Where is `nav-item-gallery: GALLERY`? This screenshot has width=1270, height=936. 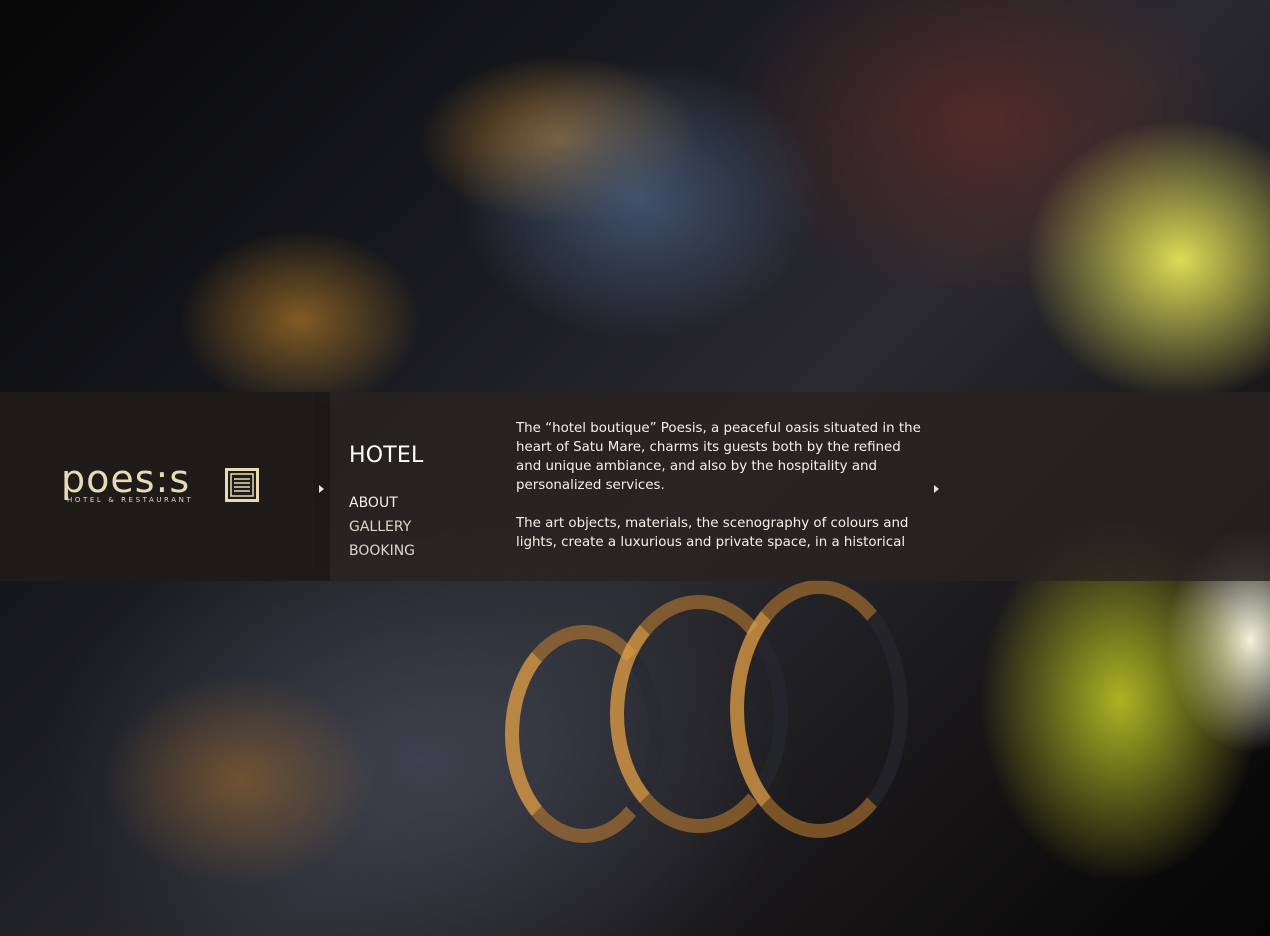 nav-item-gallery: GALLERY is located at coordinates (380, 527).